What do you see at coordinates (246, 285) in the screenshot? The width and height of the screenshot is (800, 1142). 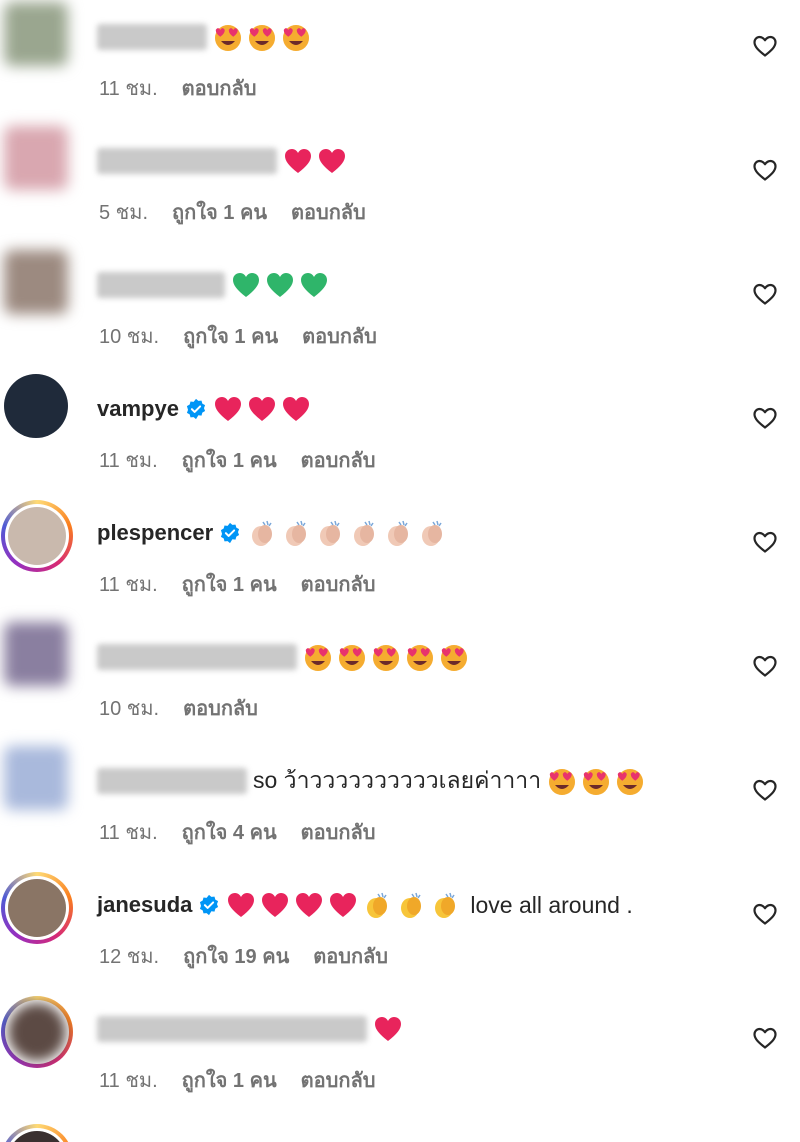 I see `green-heart-emoji` at bounding box center [246, 285].